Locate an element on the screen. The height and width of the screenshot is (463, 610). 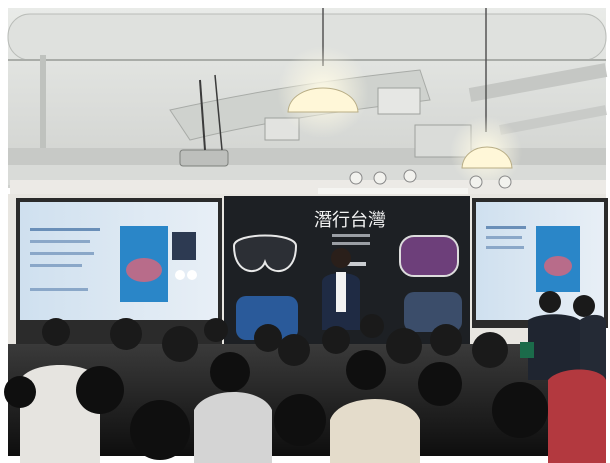
backdrop-title: 潛行台灣 is located at coordinates (350, 220).